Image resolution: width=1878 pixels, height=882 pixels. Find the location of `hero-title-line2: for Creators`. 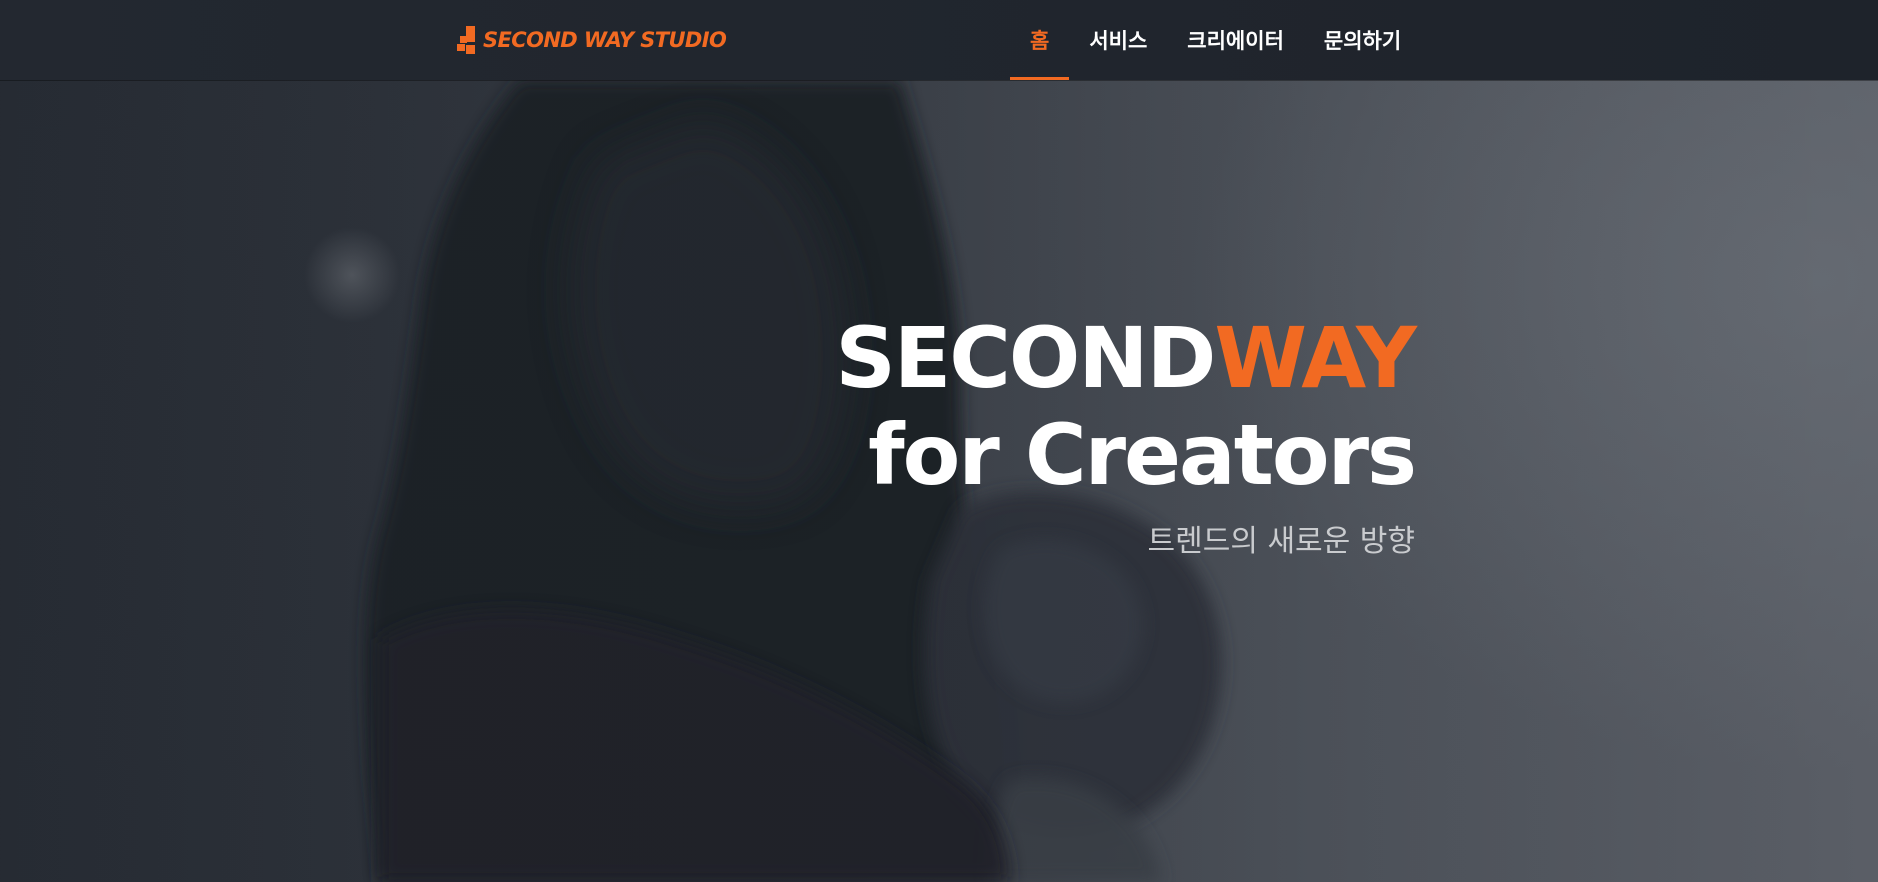

hero-title-line2: for Creators is located at coordinates (1142, 455).